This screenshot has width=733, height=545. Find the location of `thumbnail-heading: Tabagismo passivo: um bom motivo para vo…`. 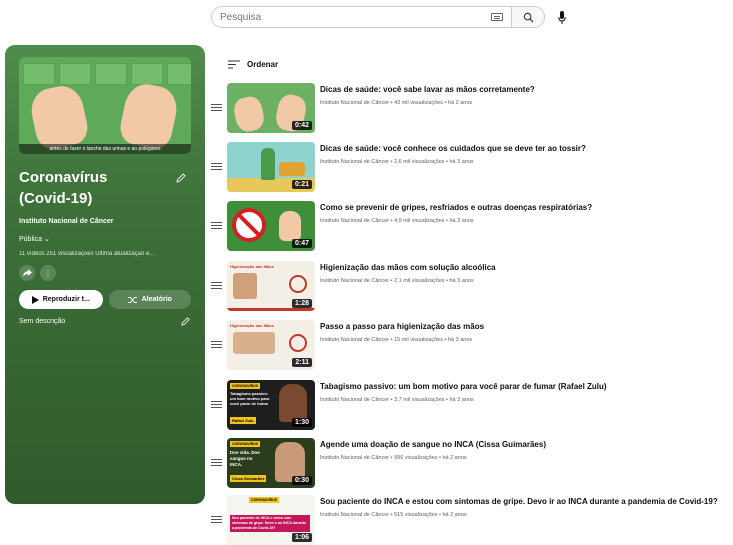

thumbnail-heading: Tabagismo passivo: um bom motivo para vo… is located at coordinates (250, 398).